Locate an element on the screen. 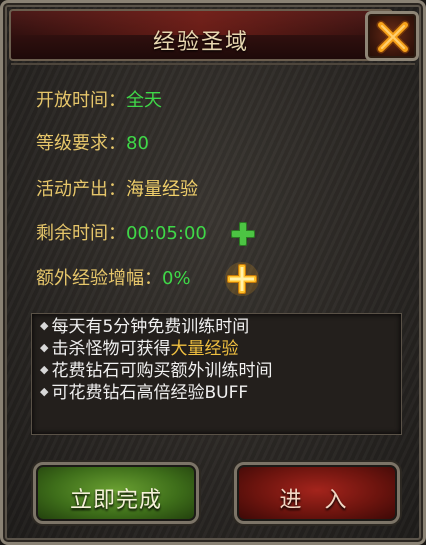 This screenshot has height=545, width=426. open-time-row: 开放时间：全天 is located at coordinates (99, 101).